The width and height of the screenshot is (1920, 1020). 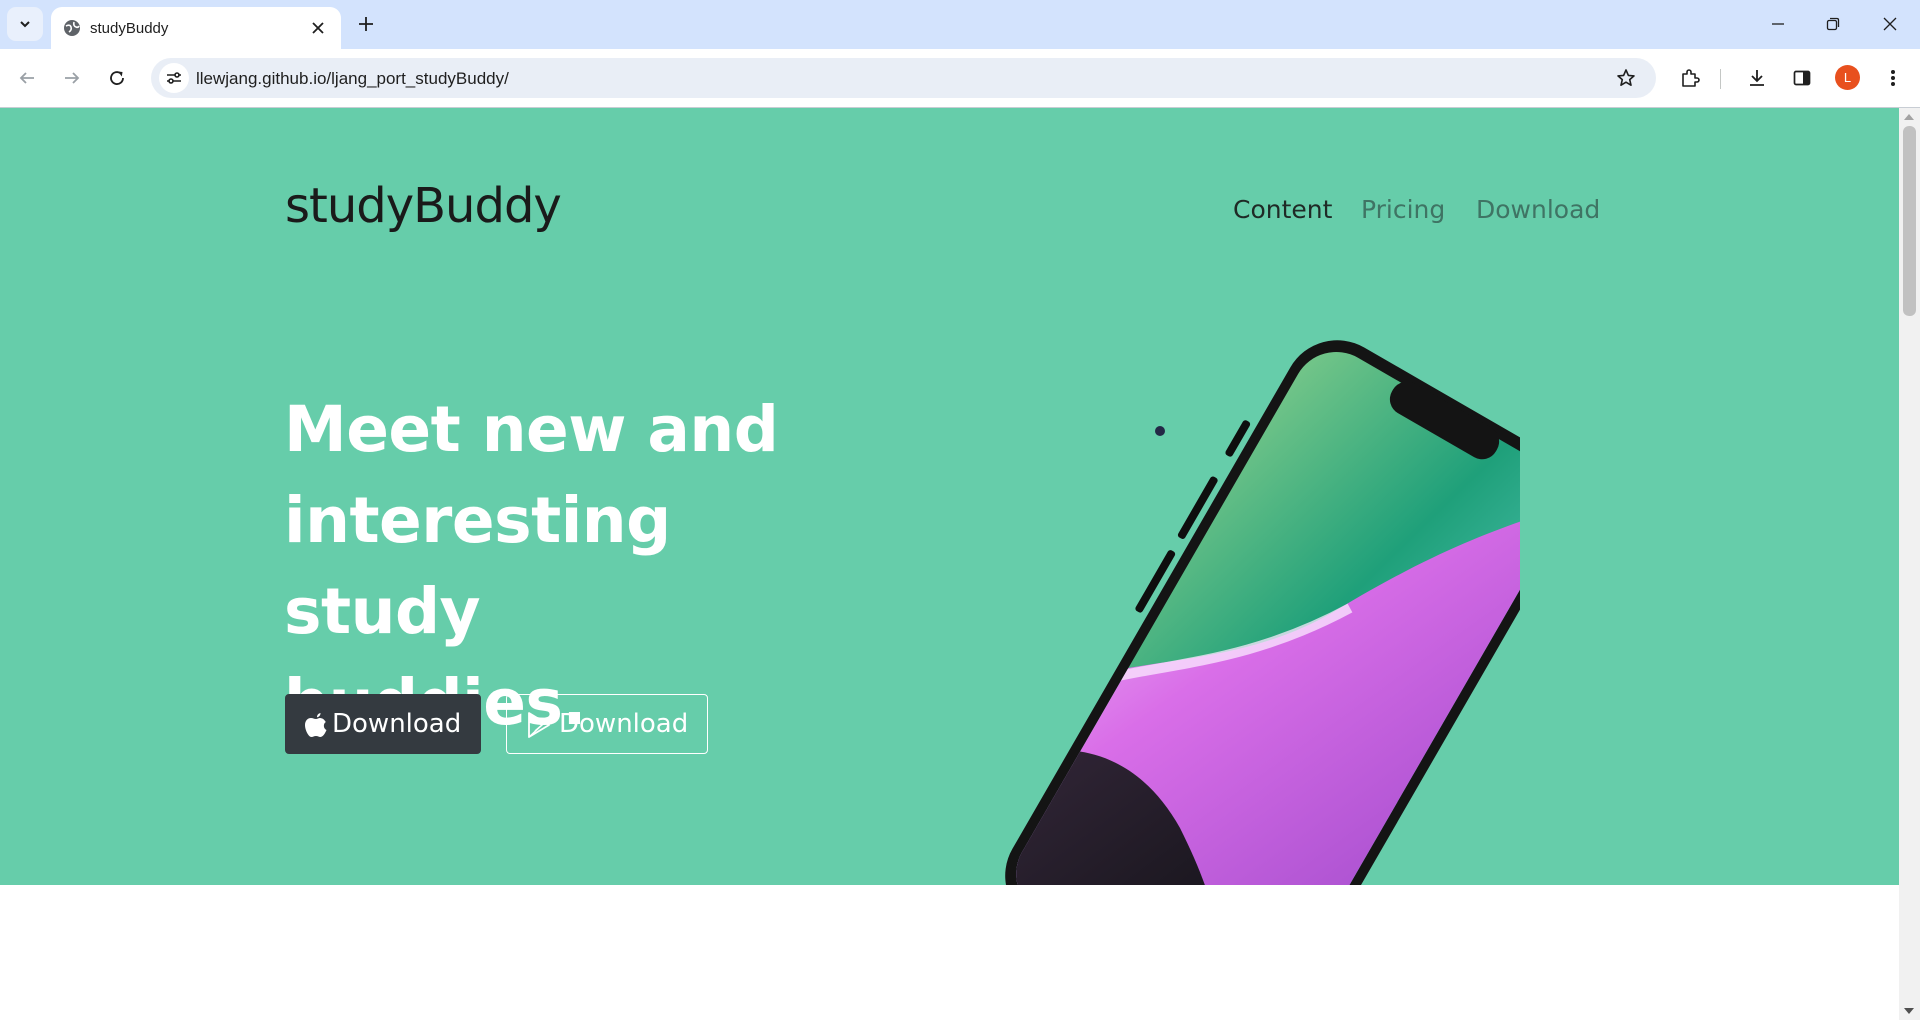 I want to click on side-panel-button, so click(x=1802, y=78).